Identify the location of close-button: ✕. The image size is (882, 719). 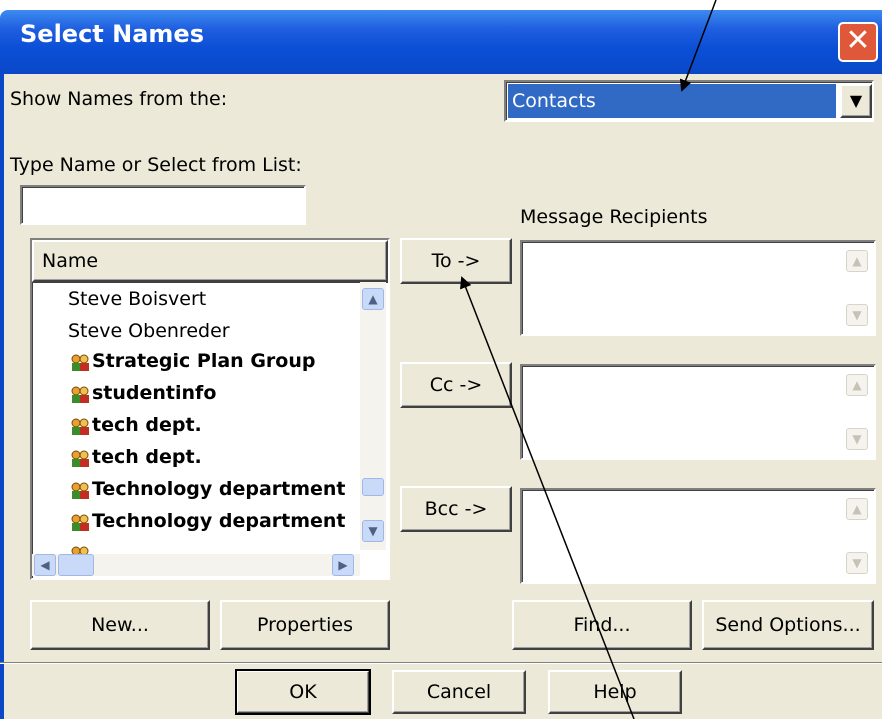
(858, 42).